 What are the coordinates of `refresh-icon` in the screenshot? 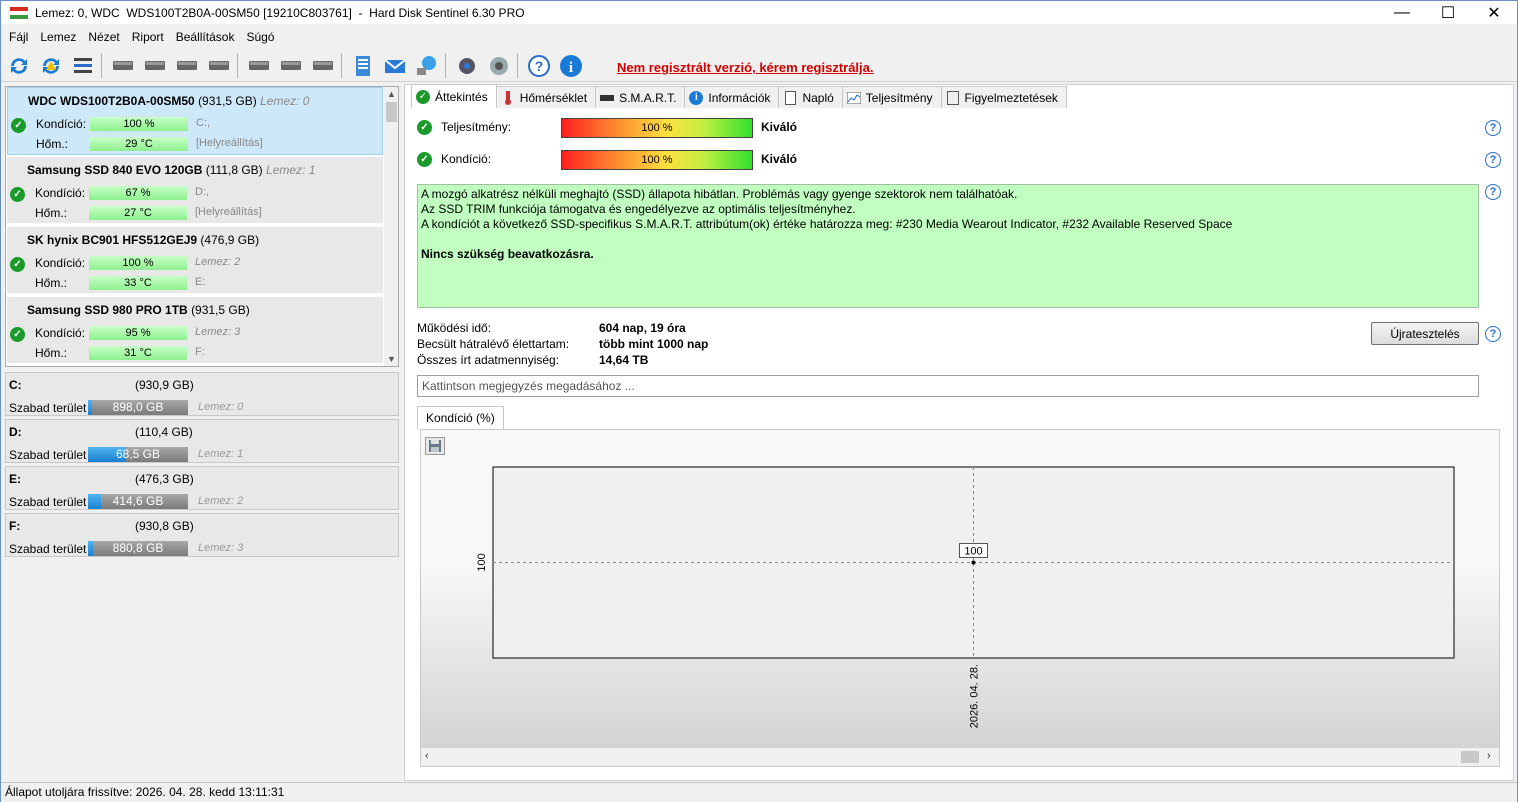 It's located at (18, 65).